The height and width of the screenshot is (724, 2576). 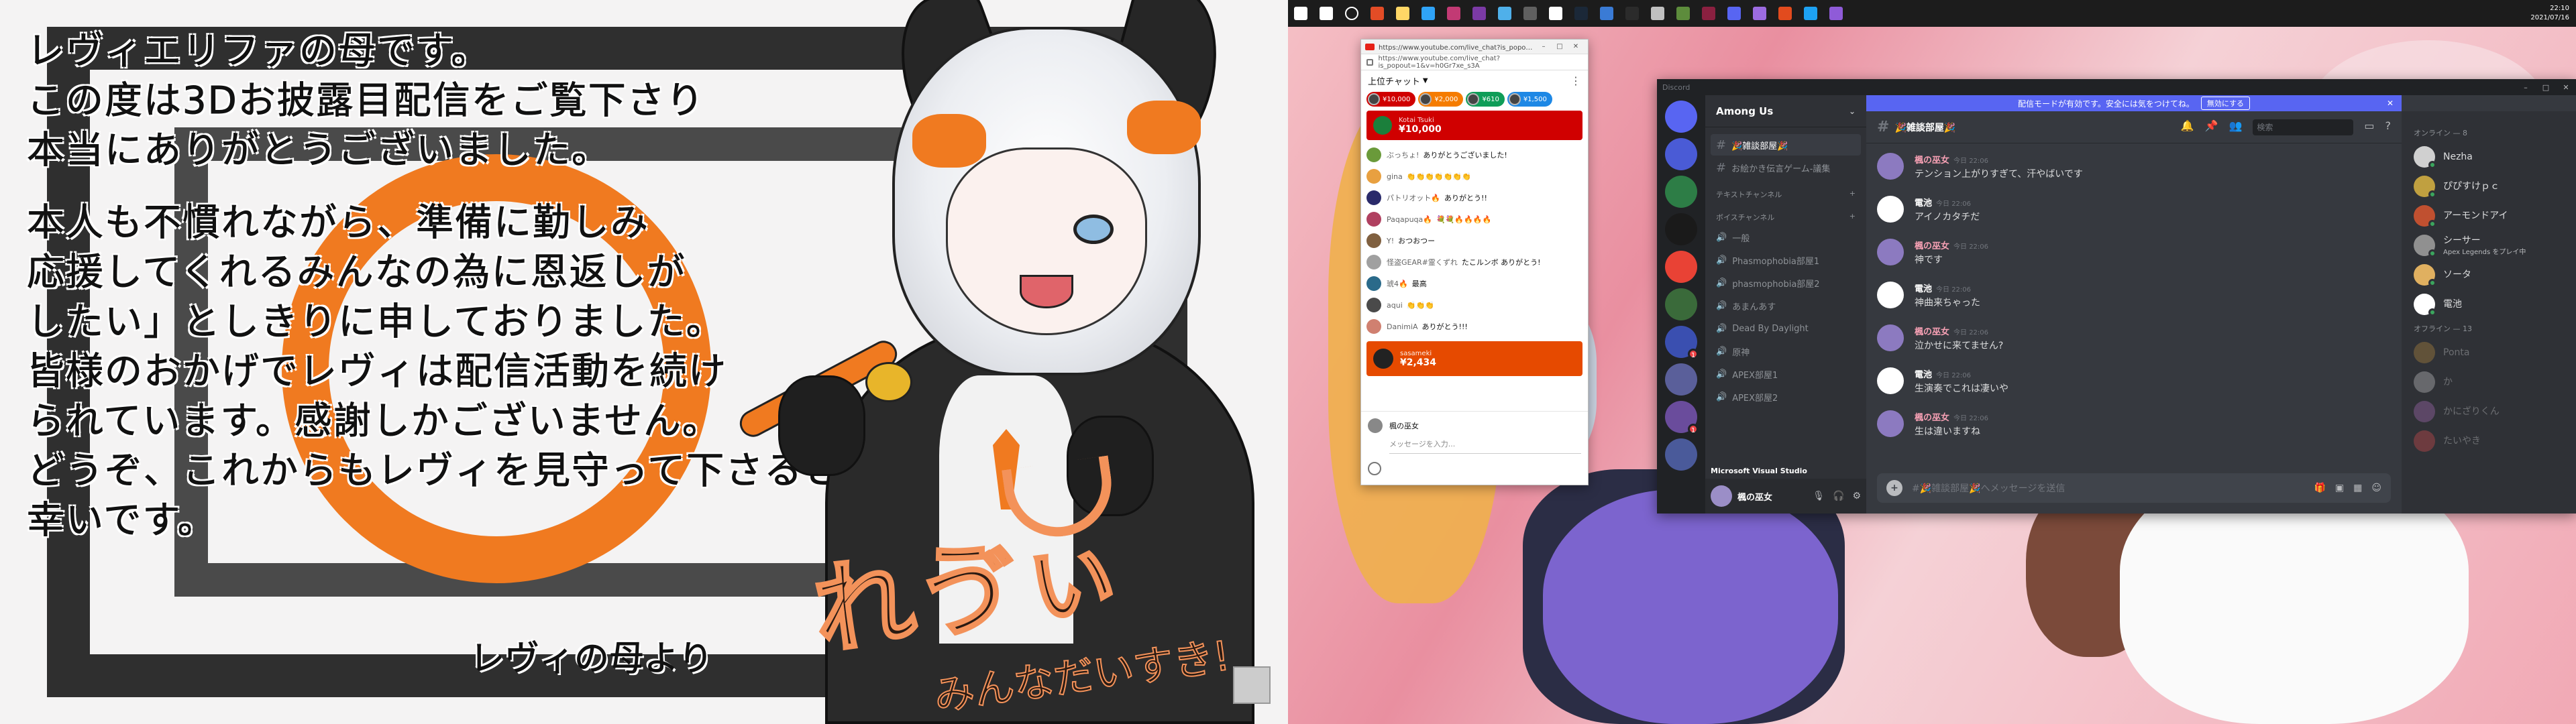 I want to click on notification-bell-icon: 🔔, so click(x=2187, y=127).